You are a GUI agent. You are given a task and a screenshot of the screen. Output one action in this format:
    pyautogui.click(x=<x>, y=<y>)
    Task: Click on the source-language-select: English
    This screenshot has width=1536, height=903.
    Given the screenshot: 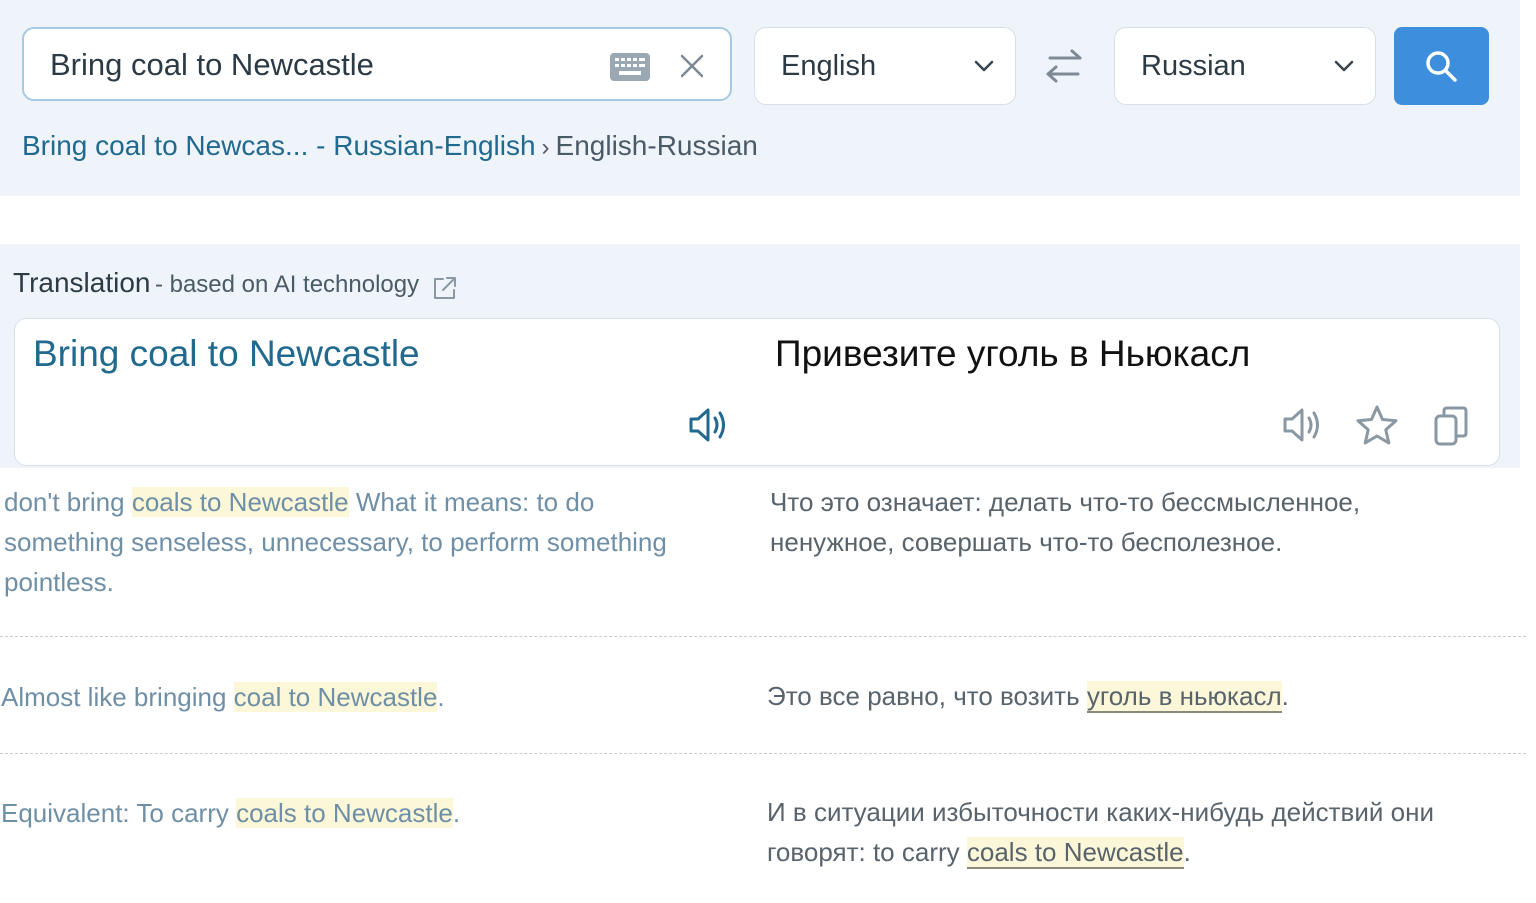 What is the action you would take?
    pyautogui.click(x=885, y=66)
    